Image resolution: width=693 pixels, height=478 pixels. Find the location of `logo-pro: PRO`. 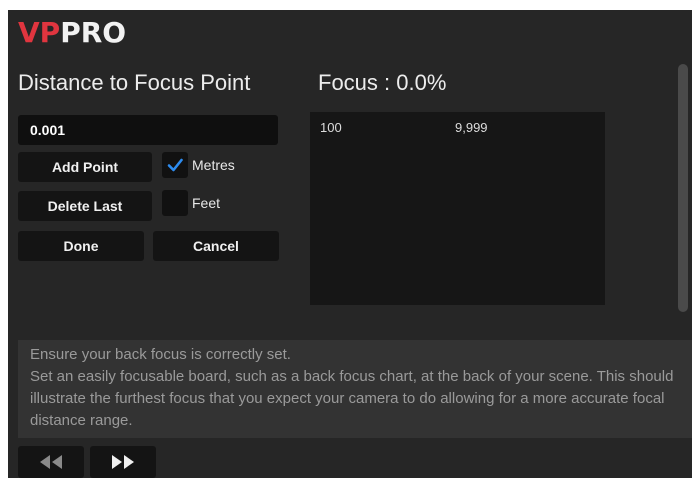

logo-pro: PRO is located at coordinates (93, 32).